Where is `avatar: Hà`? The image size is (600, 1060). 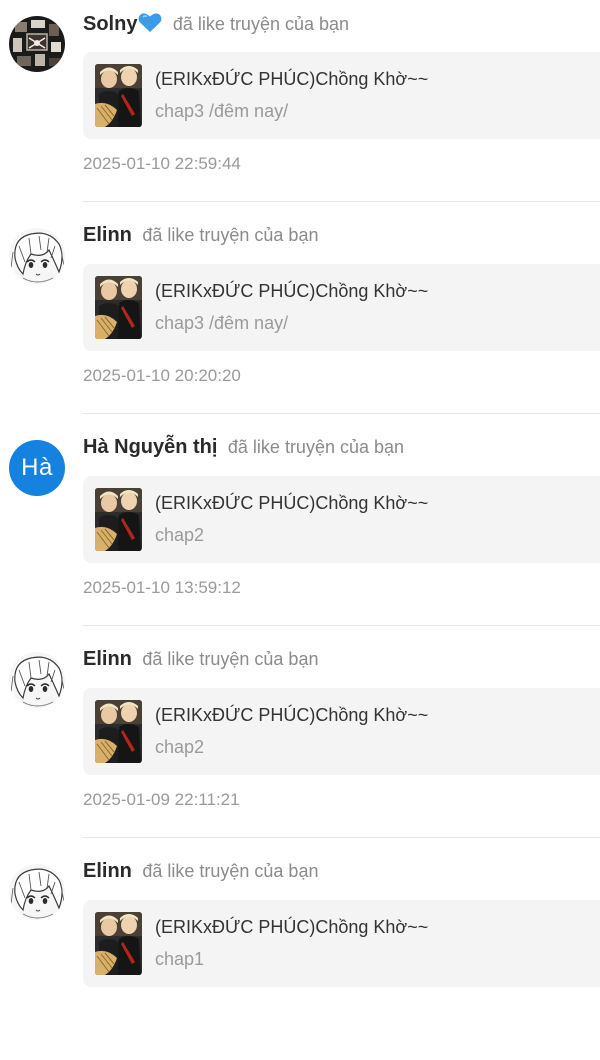 avatar: Hà is located at coordinates (37, 468).